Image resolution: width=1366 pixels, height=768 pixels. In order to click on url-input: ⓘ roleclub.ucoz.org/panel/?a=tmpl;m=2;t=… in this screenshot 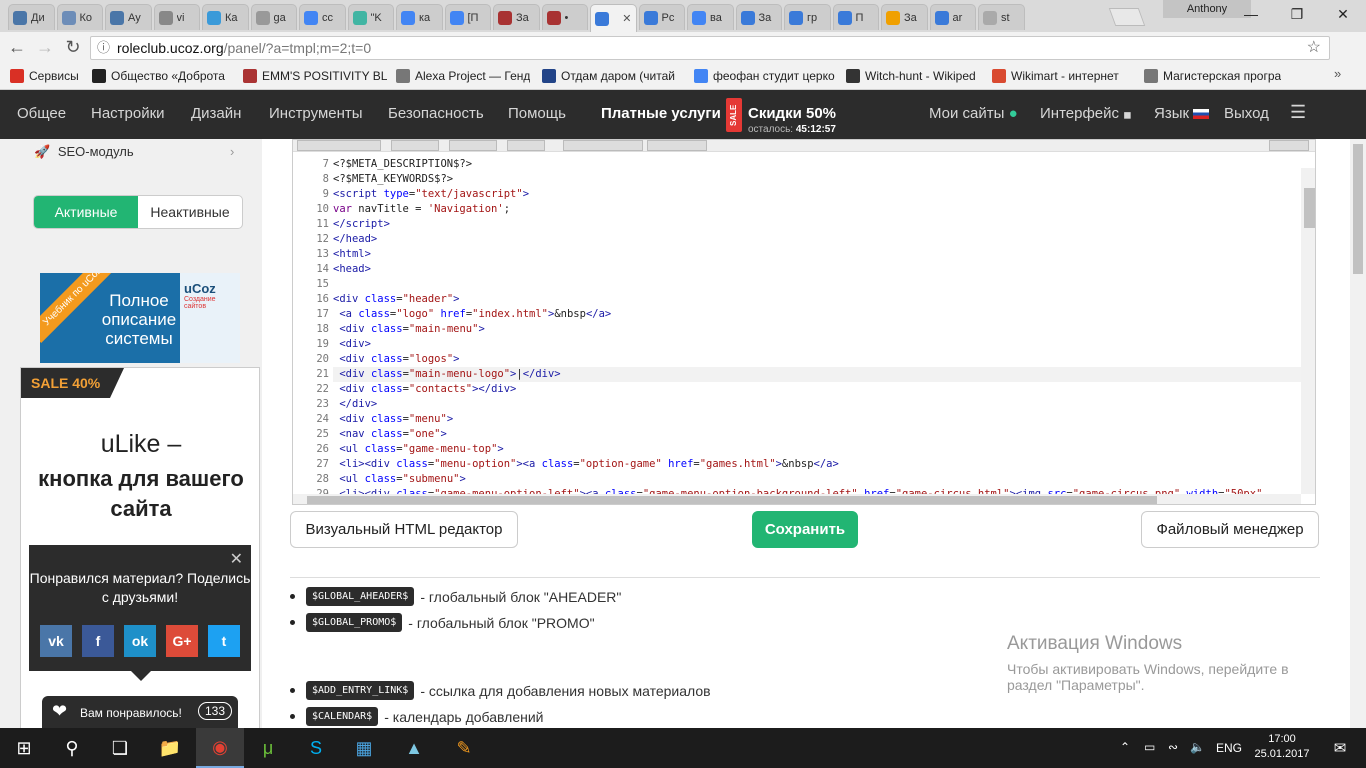, I will do `click(710, 48)`.